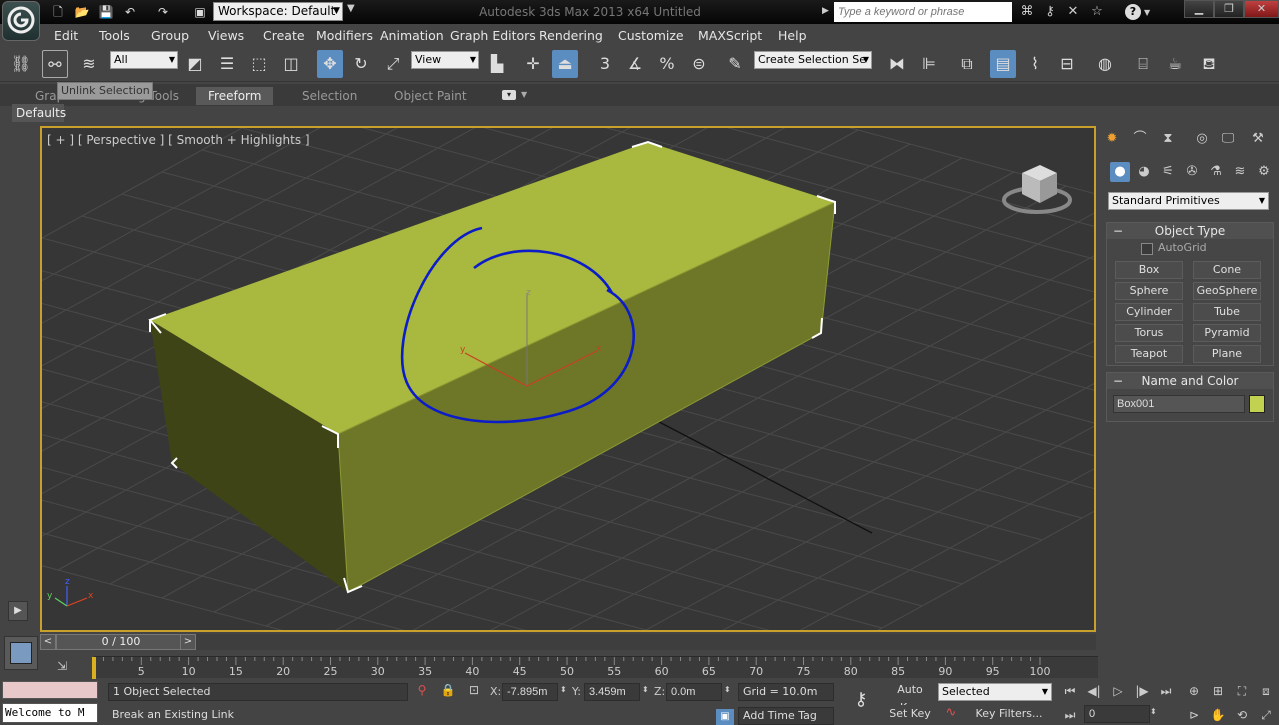 The image size is (1279, 725). Describe the element at coordinates (612, 692) in the screenshot. I see `y-coordinate-field` at that location.